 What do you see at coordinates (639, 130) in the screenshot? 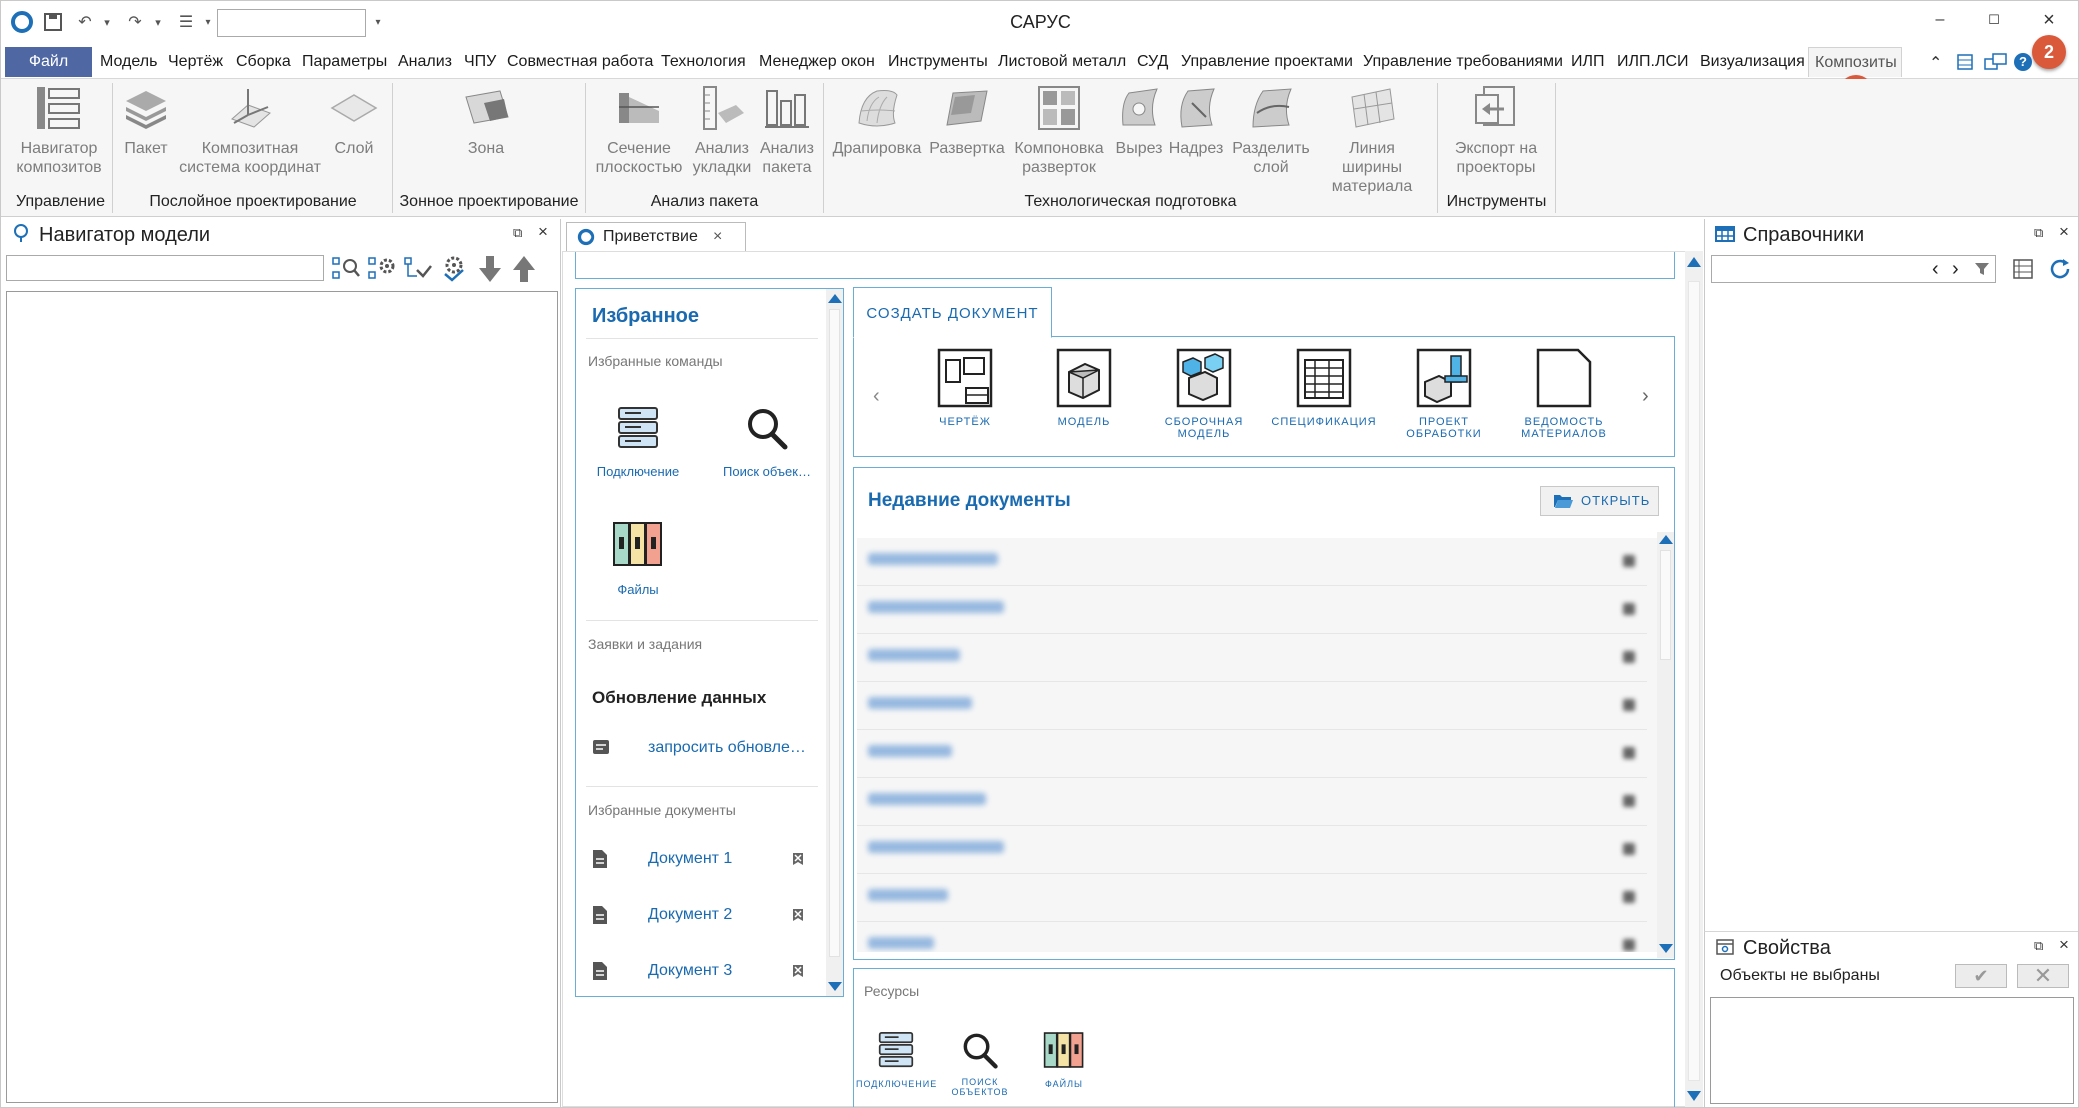
I see `section-plane-button: Сечение плоскостью` at bounding box center [639, 130].